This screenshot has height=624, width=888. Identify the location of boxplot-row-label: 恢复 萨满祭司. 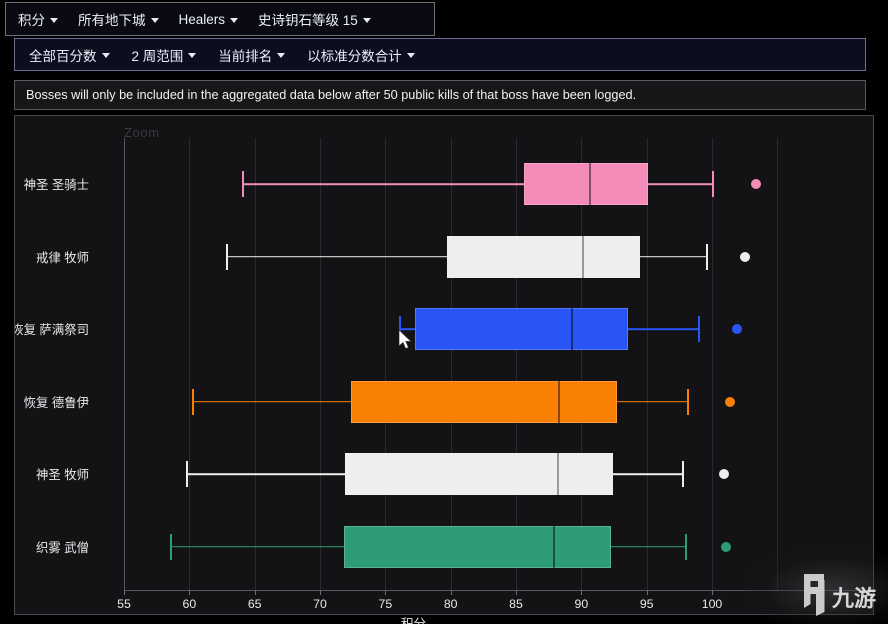
(51, 330).